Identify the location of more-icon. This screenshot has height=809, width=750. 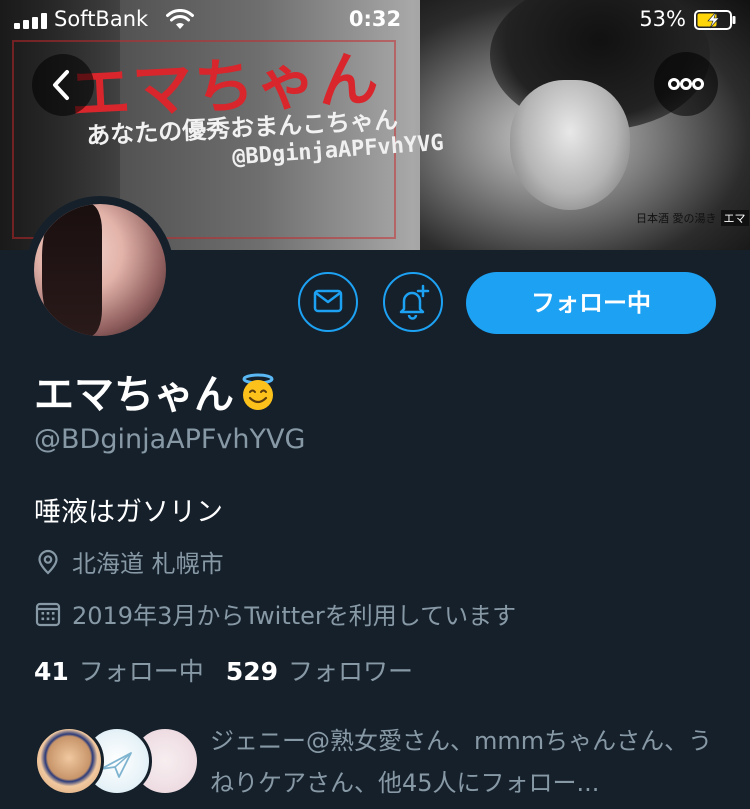
(686, 84).